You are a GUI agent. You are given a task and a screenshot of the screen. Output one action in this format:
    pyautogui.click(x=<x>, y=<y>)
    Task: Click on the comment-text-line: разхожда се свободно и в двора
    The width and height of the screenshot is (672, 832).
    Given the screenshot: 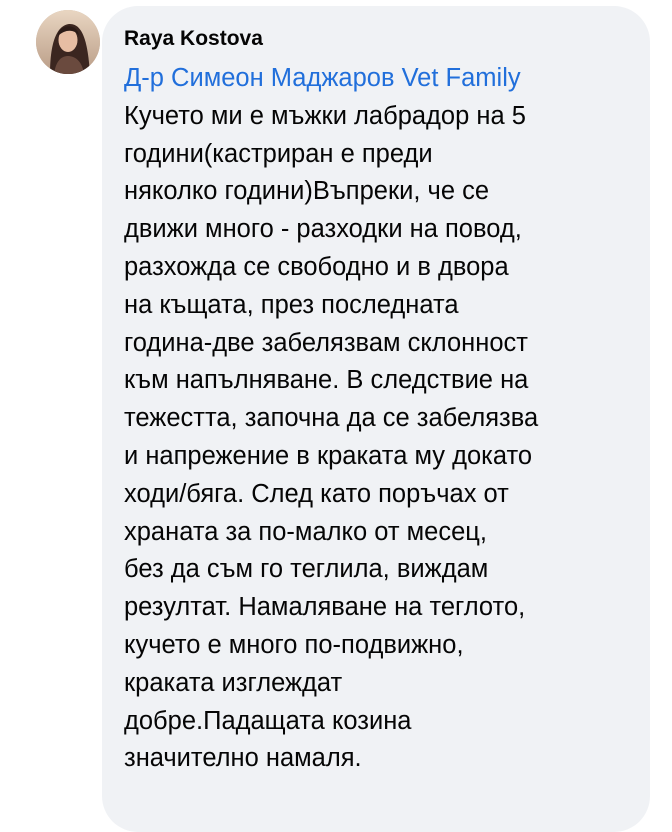 What is the action you would take?
    pyautogui.click(x=316, y=266)
    